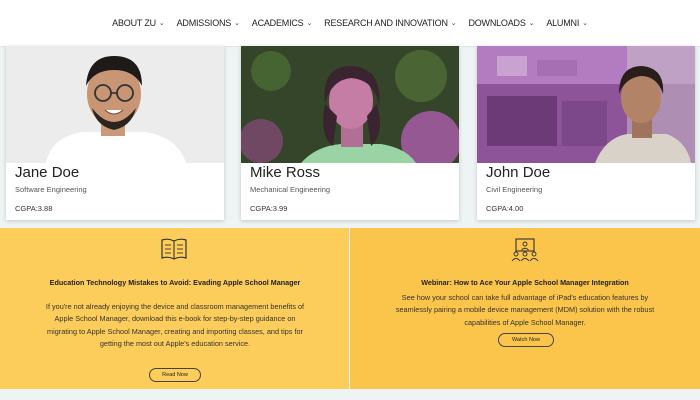  I want to click on nav-label: DOWNLOADS, so click(497, 23).